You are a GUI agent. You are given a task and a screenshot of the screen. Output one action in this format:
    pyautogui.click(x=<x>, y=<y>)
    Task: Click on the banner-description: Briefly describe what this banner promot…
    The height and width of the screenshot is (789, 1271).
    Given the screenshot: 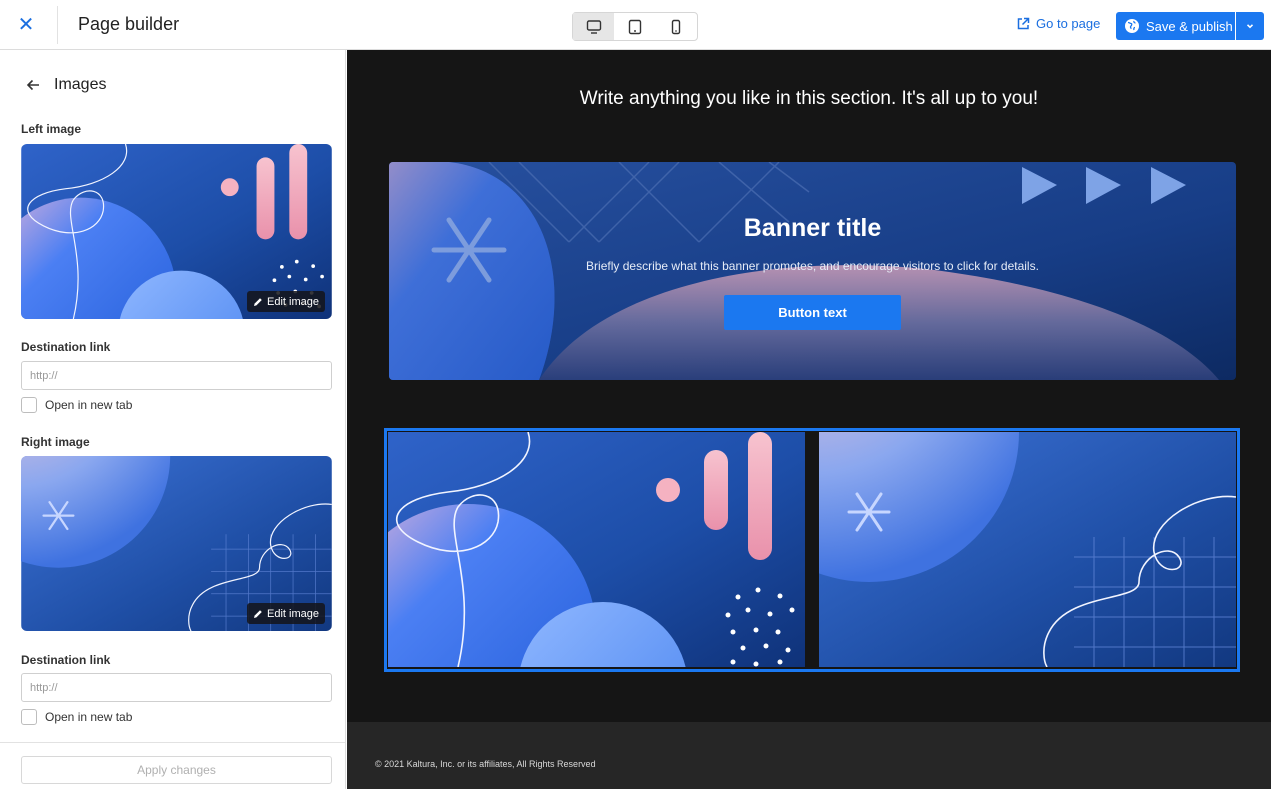 What is the action you would take?
    pyautogui.click(x=812, y=266)
    